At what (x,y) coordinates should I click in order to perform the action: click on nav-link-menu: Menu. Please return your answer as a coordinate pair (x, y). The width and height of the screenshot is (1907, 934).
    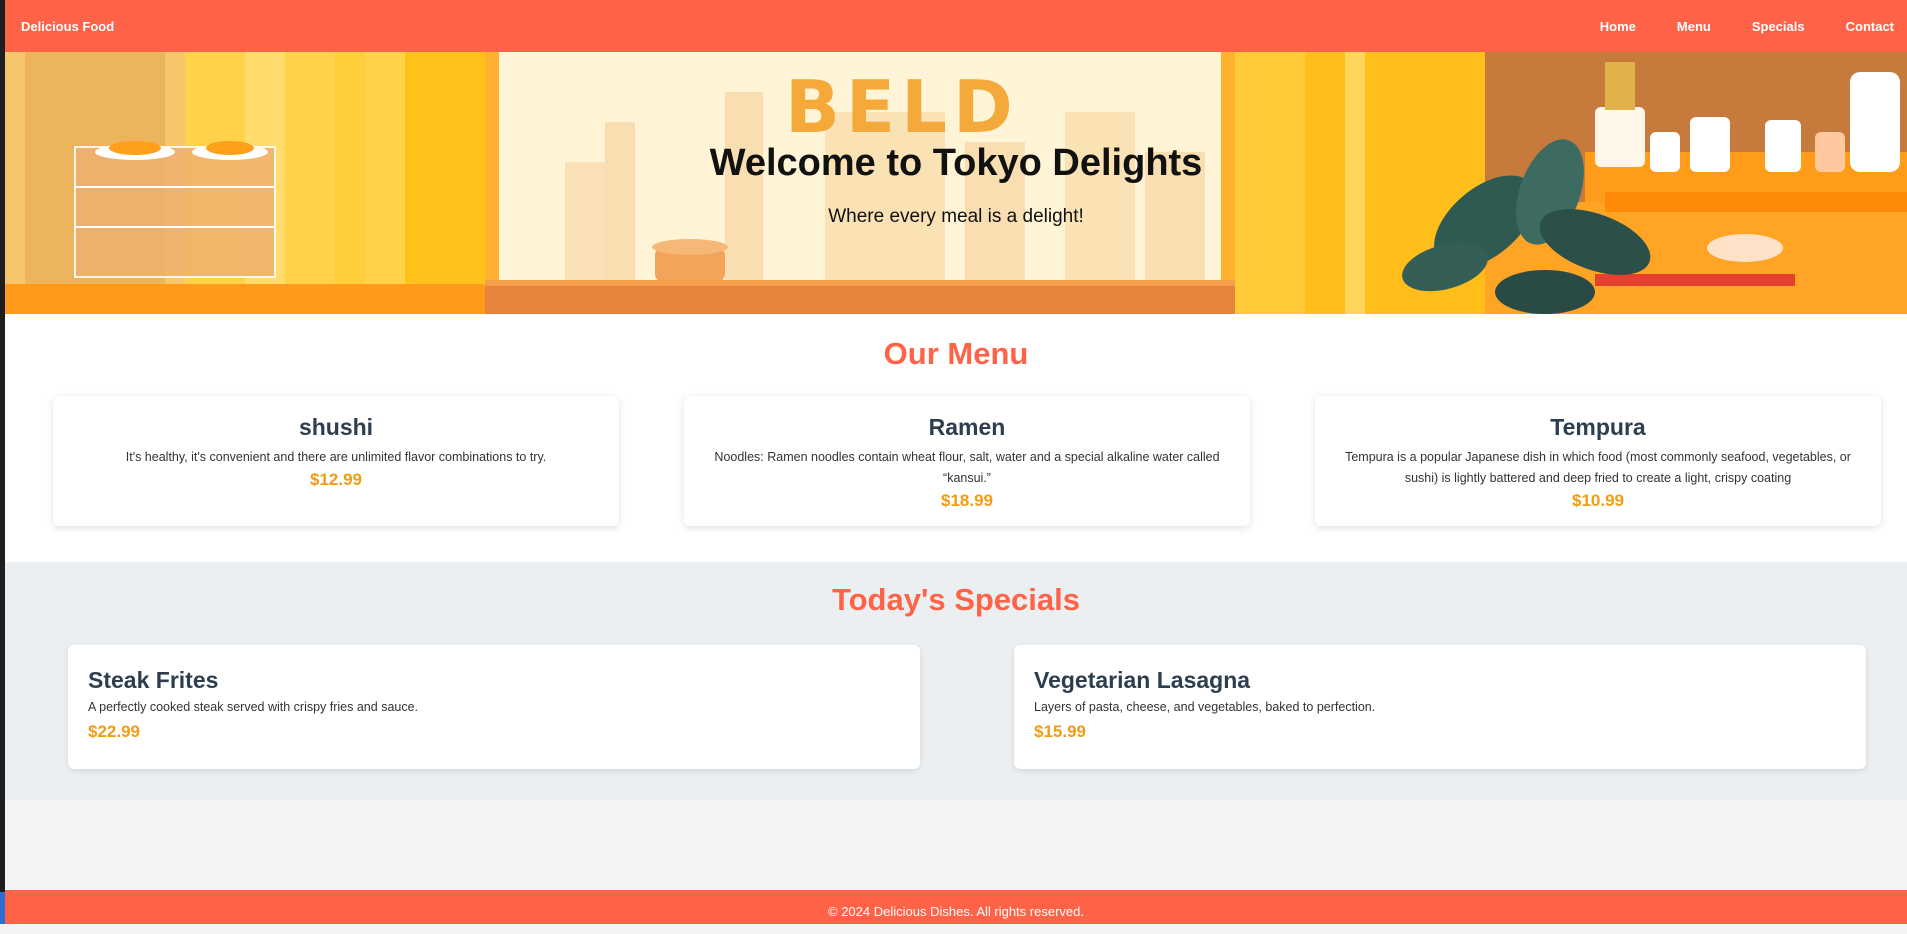
    Looking at the image, I should click on (1694, 26).